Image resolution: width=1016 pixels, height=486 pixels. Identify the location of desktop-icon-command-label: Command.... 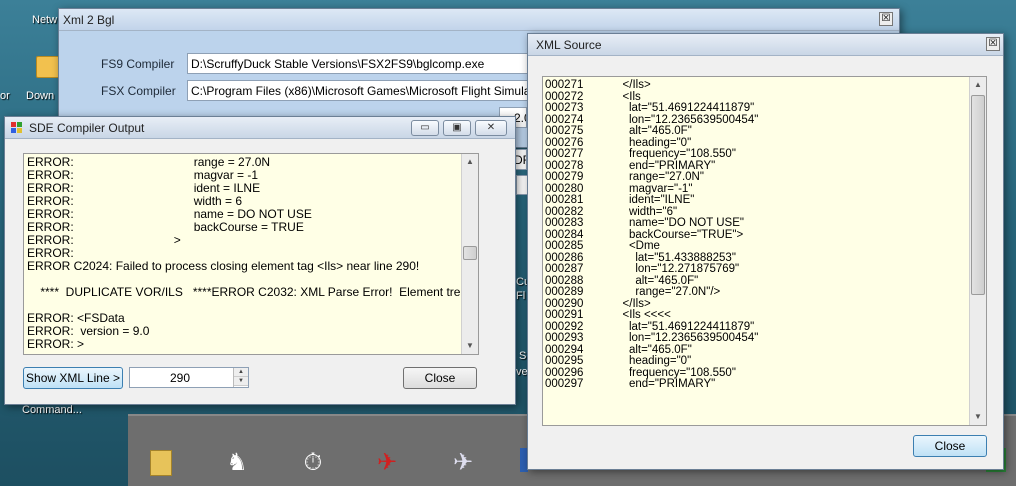
(52, 410).